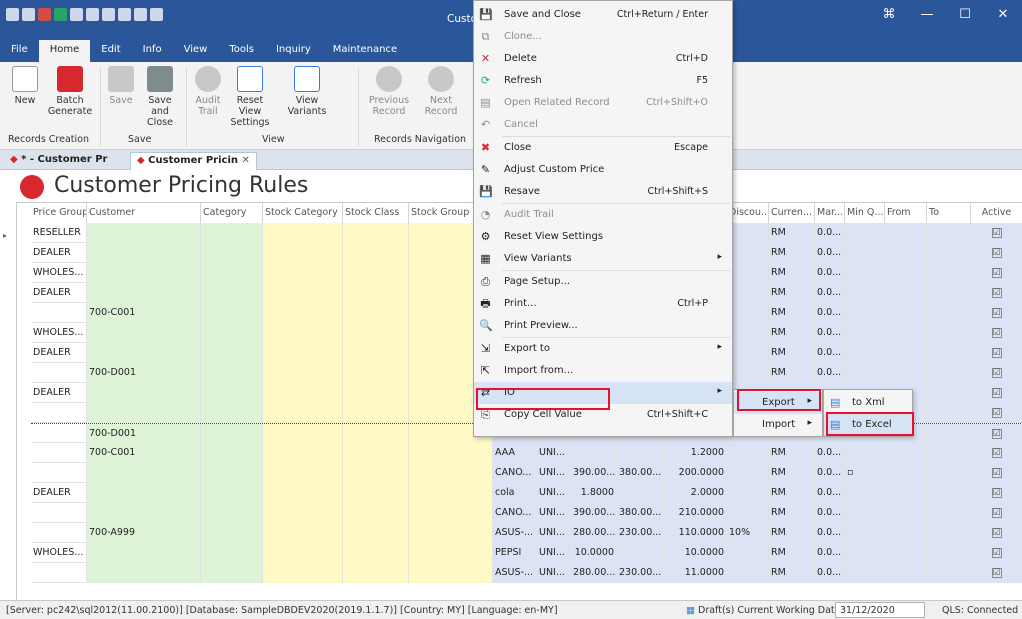 Image resolution: width=1022 pixels, height=619 pixels. Describe the element at coordinates (868, 403) in the screenshot. I see `menu-item-to-xml: ▤ to Xml` at that location.